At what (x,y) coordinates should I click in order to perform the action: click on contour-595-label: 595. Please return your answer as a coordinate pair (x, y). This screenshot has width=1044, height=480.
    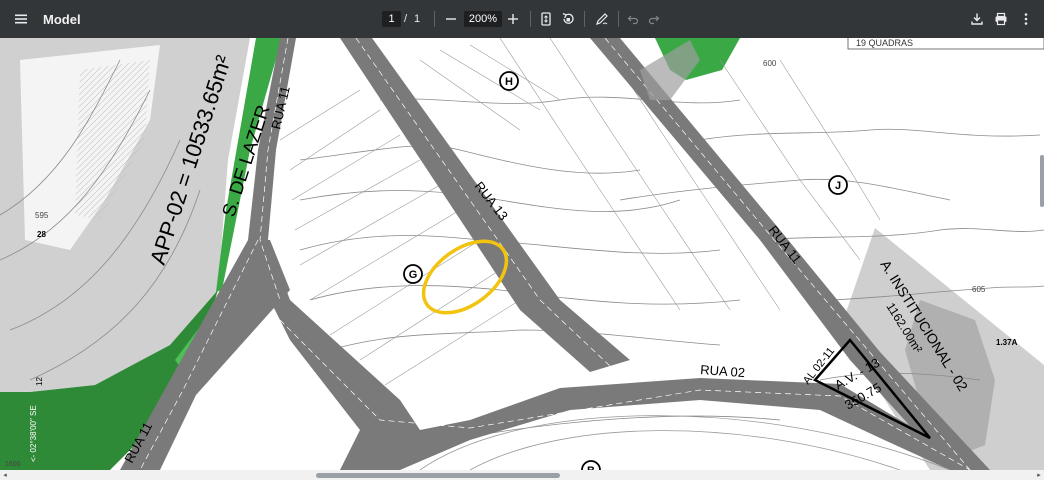
    Looking at the image, I should click on (42, 215).